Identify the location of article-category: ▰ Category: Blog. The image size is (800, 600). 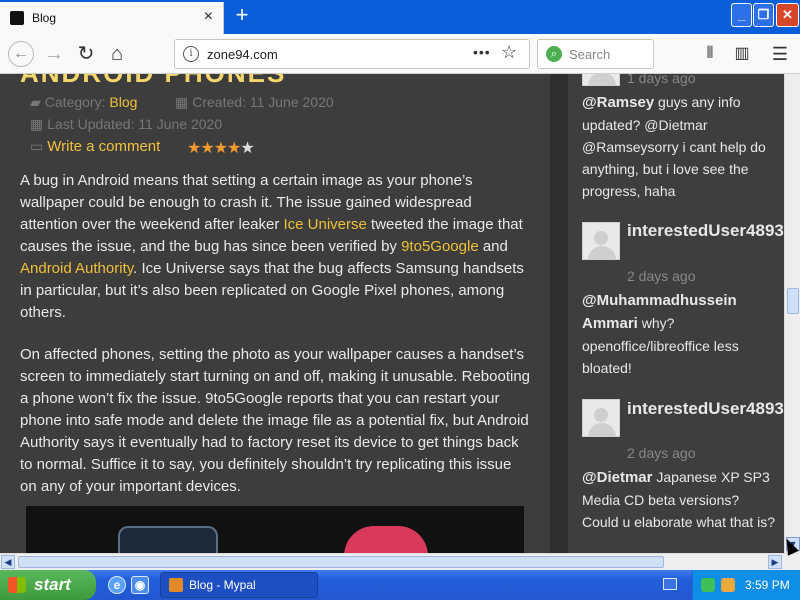
(83, 102).